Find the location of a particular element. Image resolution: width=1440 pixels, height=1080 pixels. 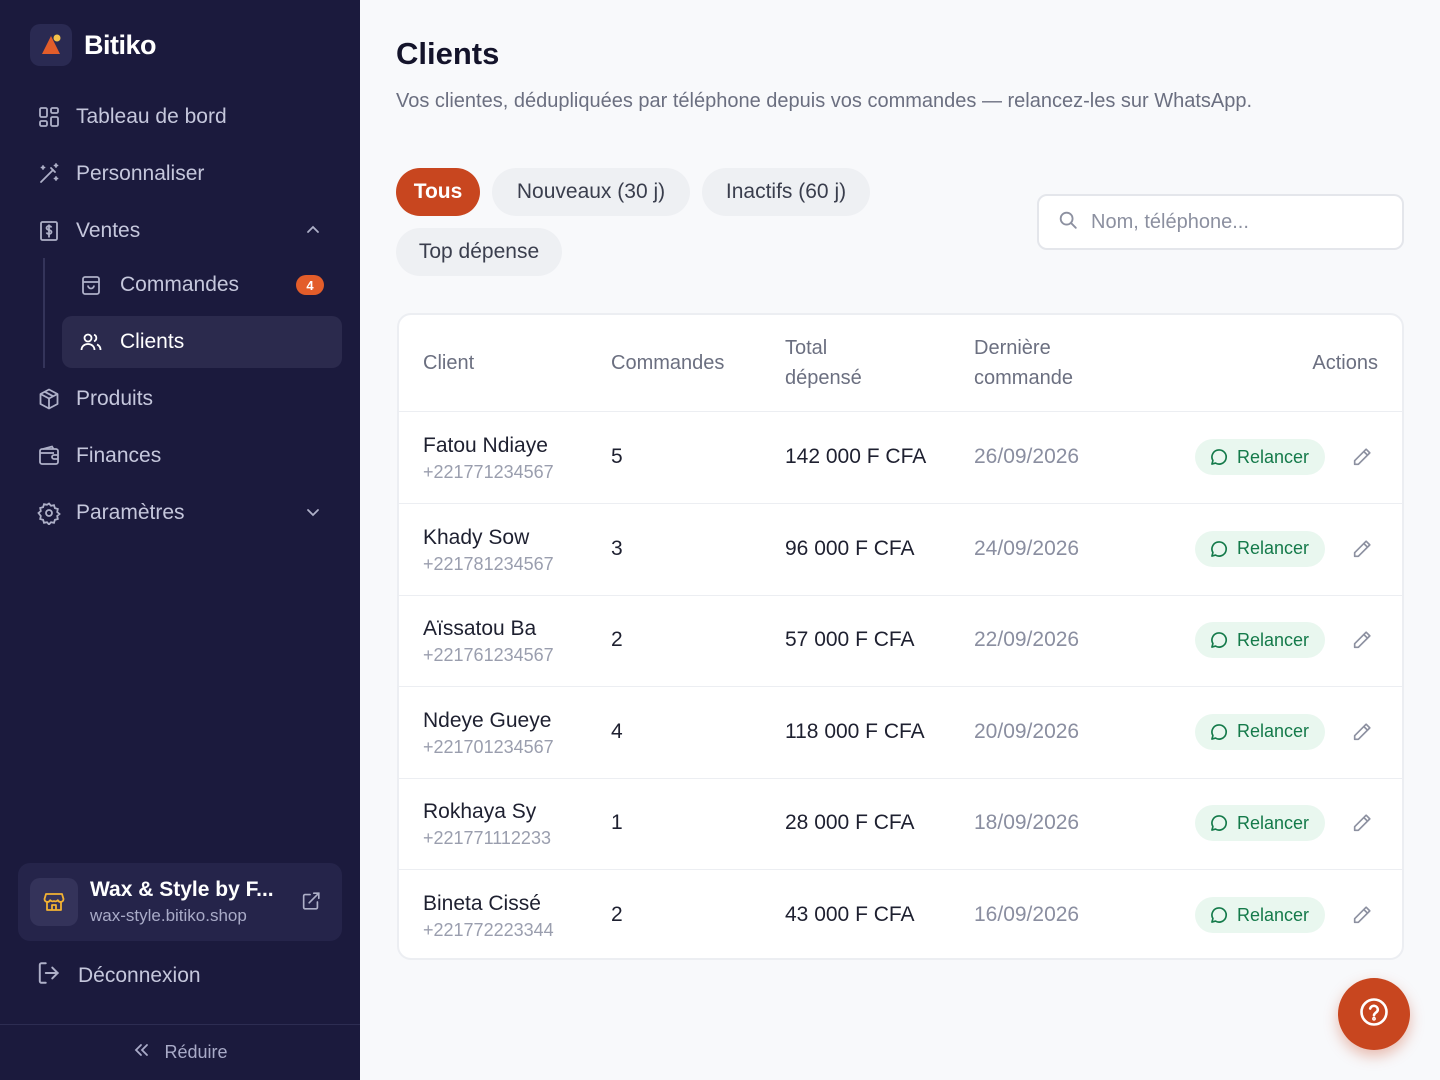

sidebar-item-settings: Paramètres is located at coordinates (180, 513).